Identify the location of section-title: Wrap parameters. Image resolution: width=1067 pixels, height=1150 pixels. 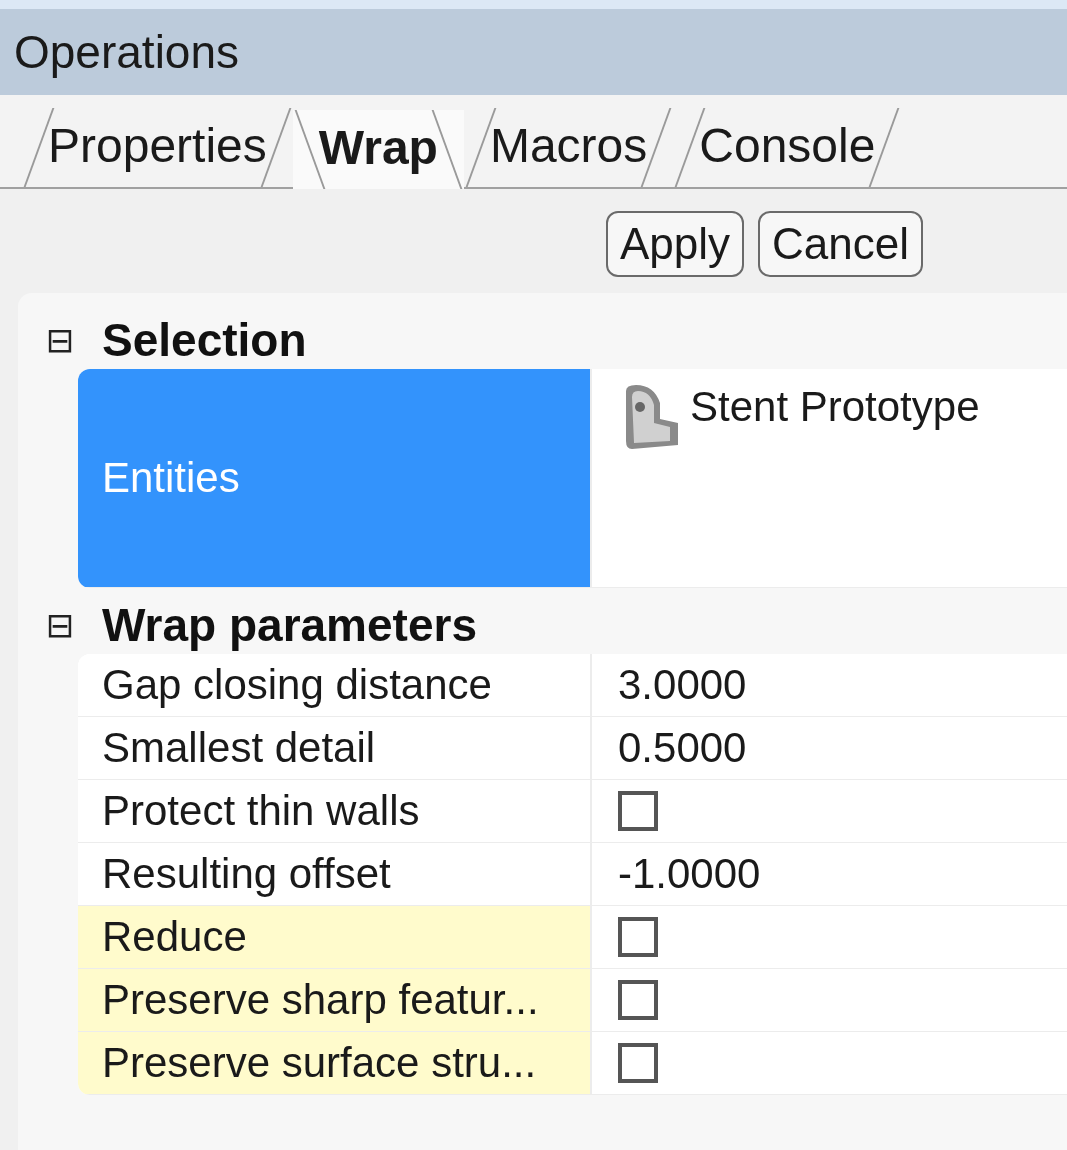
(289, 625).